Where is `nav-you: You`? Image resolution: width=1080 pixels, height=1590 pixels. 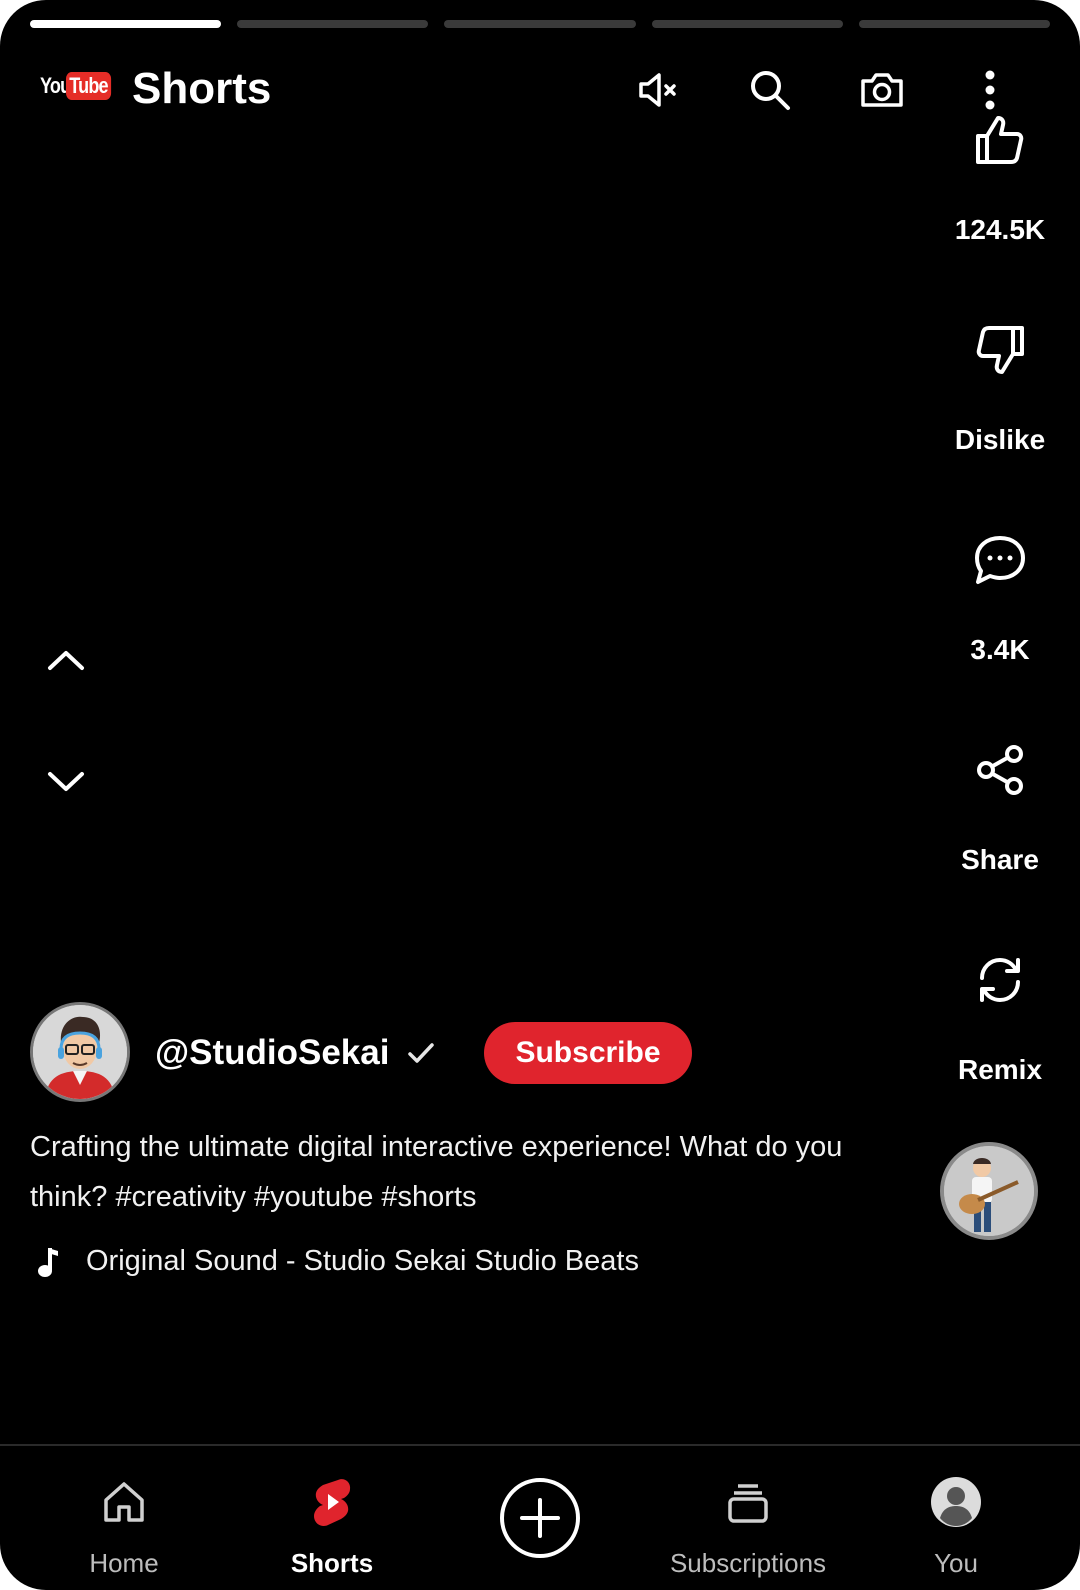 nav-you: You is located at coordinates (956, 1518).